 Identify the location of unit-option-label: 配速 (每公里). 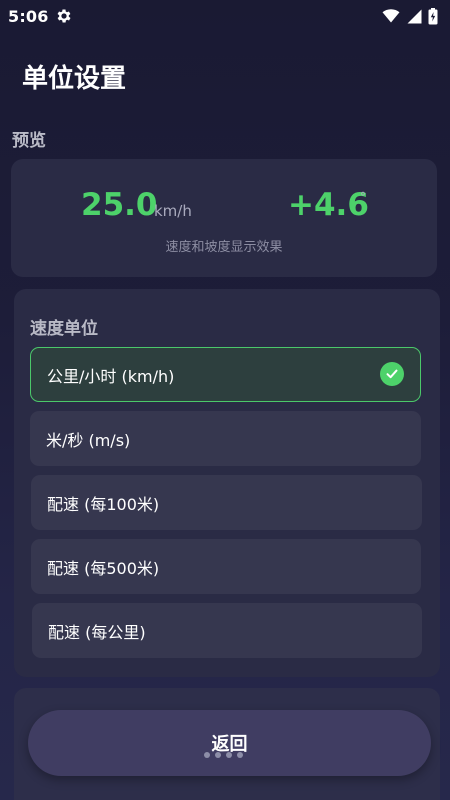
(97, 632).